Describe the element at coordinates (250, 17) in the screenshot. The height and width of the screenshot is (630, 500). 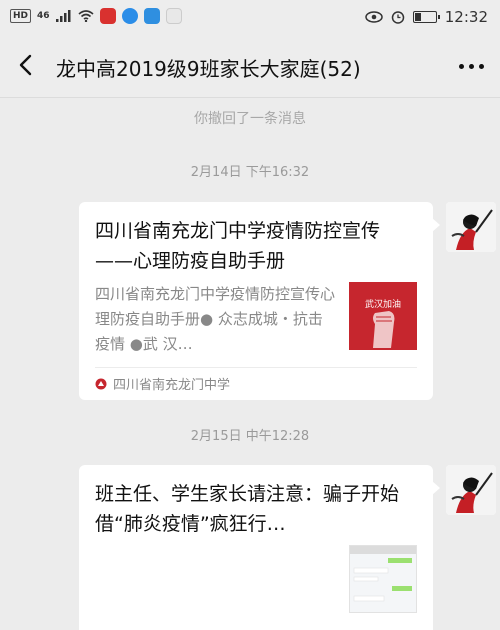
I see `status-bar: HD 46 12:32` at that location.